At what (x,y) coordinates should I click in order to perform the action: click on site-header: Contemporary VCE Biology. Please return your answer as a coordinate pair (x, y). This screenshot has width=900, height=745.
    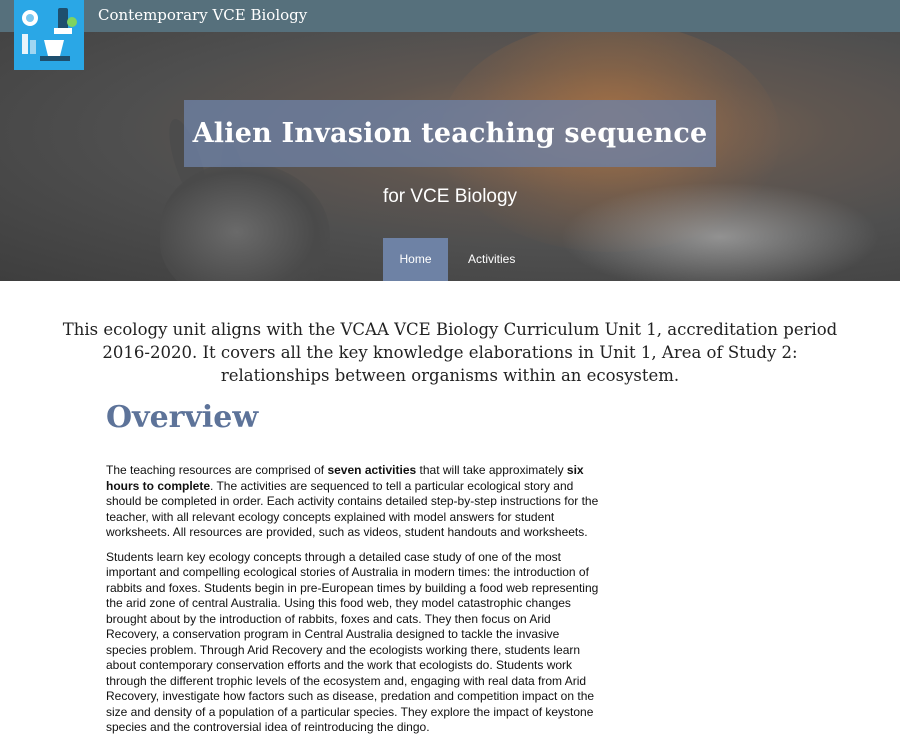
    Looking at the image, I should click on (450, 16).